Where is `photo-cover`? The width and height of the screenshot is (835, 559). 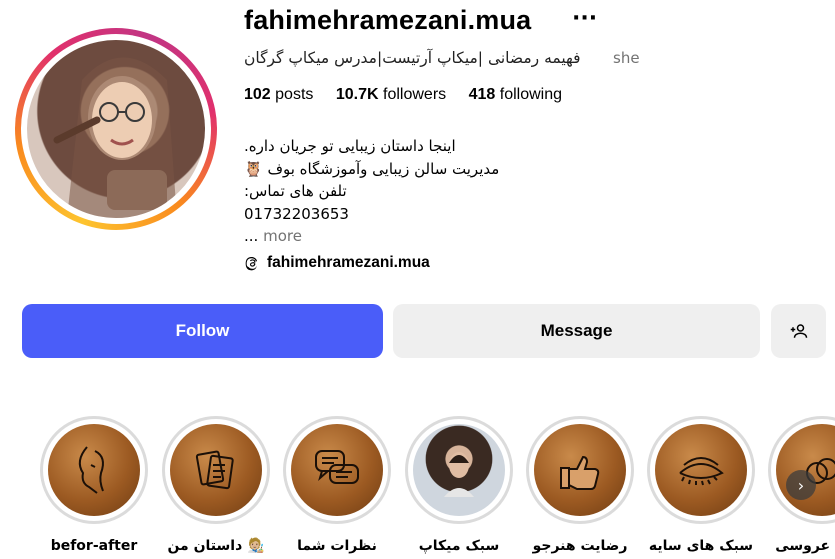
photo-cover is located at coordinates (459, 470).